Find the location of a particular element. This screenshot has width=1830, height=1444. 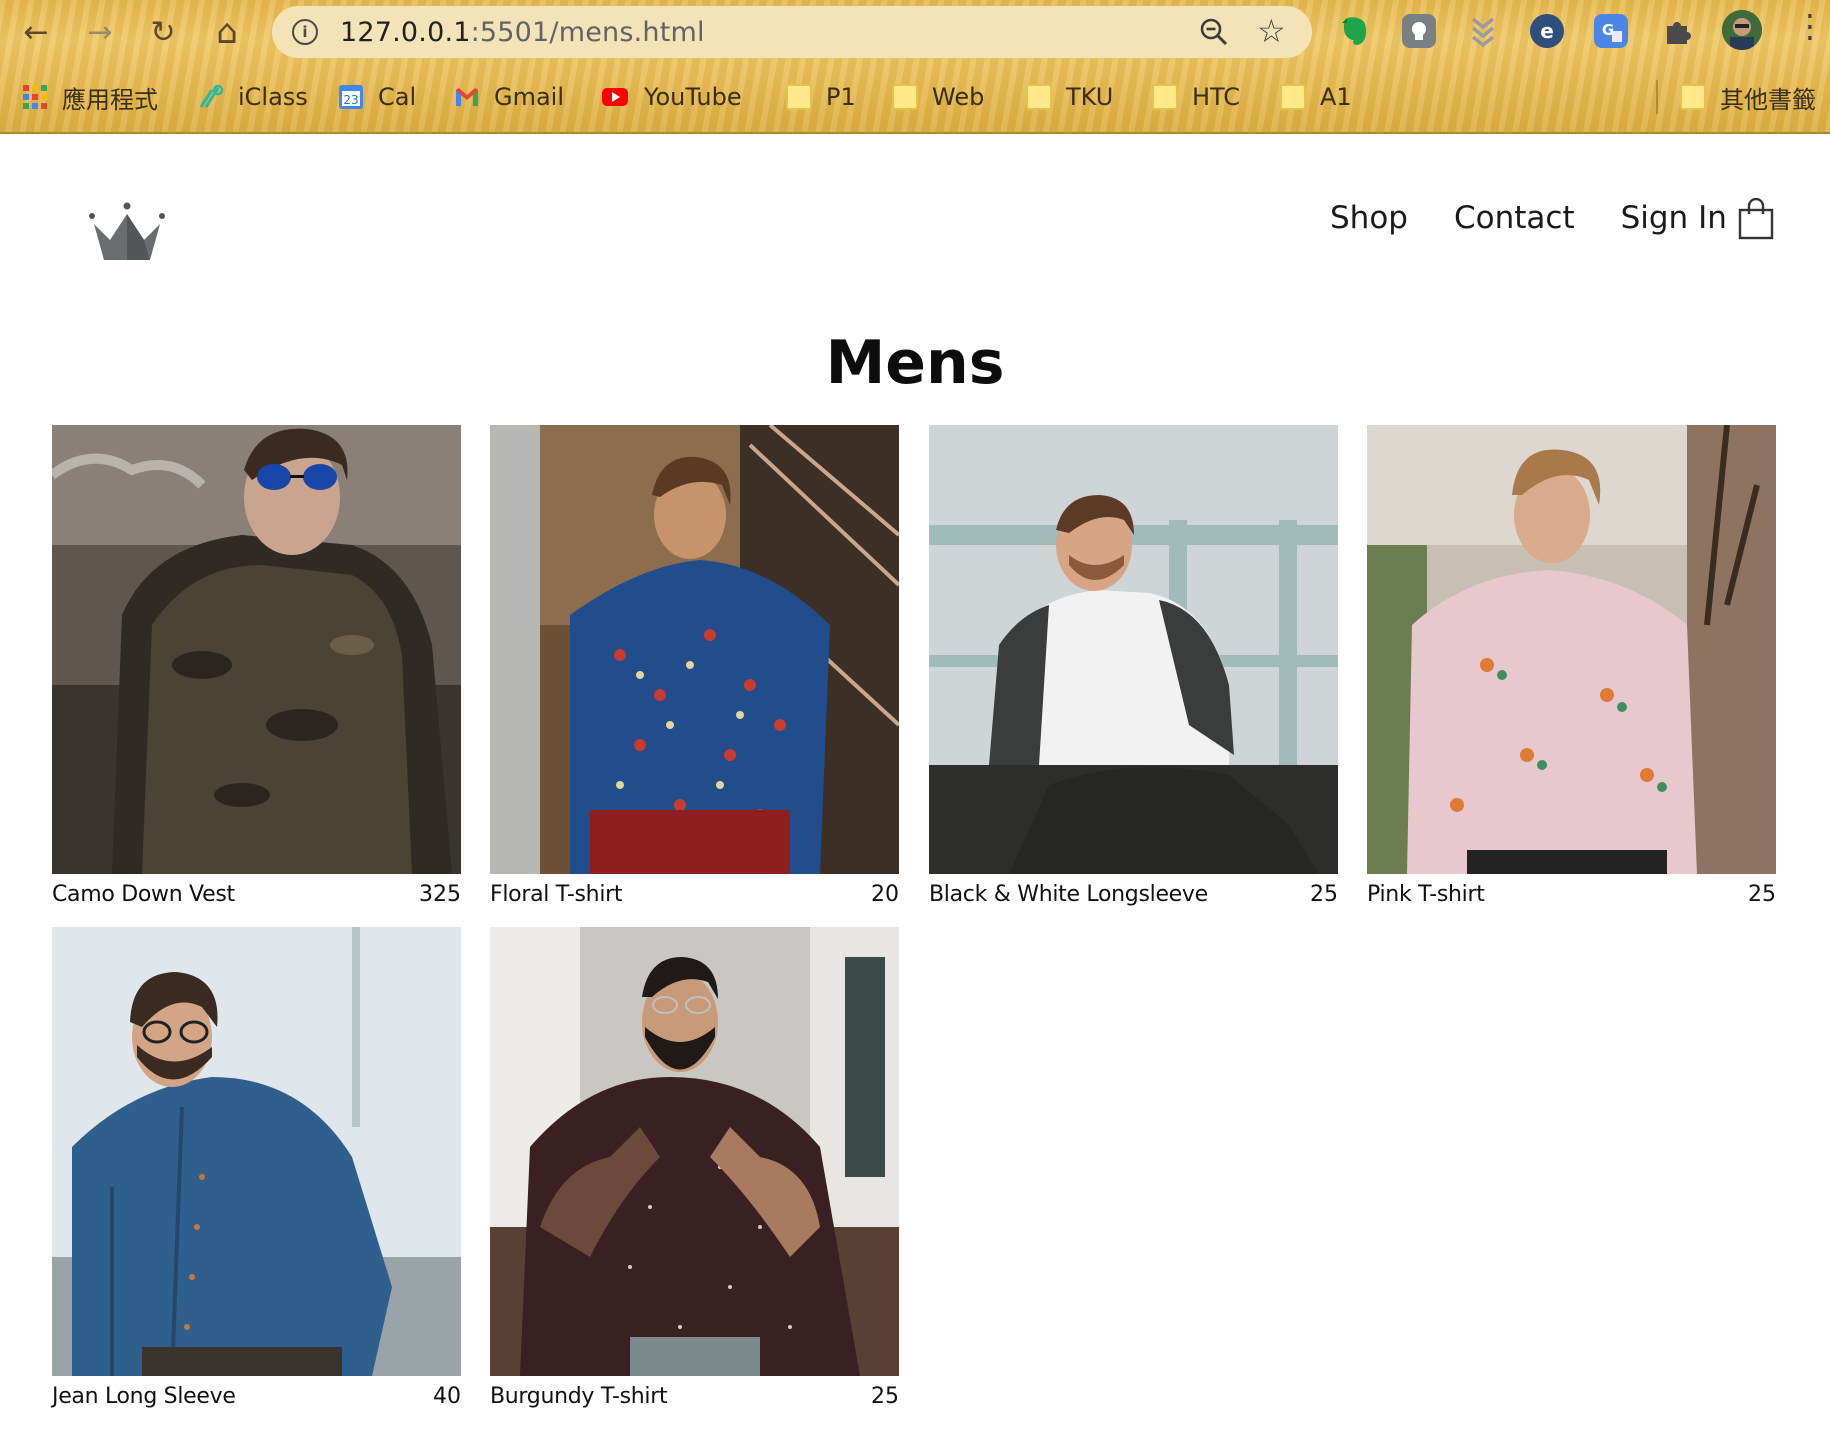

page-title: Mens is located at coordinates (915, 363).